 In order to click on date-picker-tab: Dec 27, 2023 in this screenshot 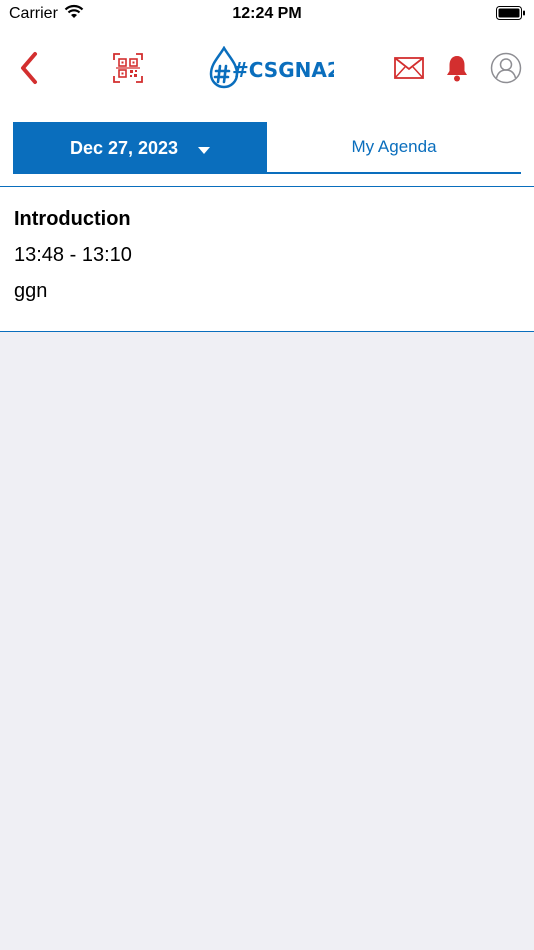, I will do `click(140, 148)`.